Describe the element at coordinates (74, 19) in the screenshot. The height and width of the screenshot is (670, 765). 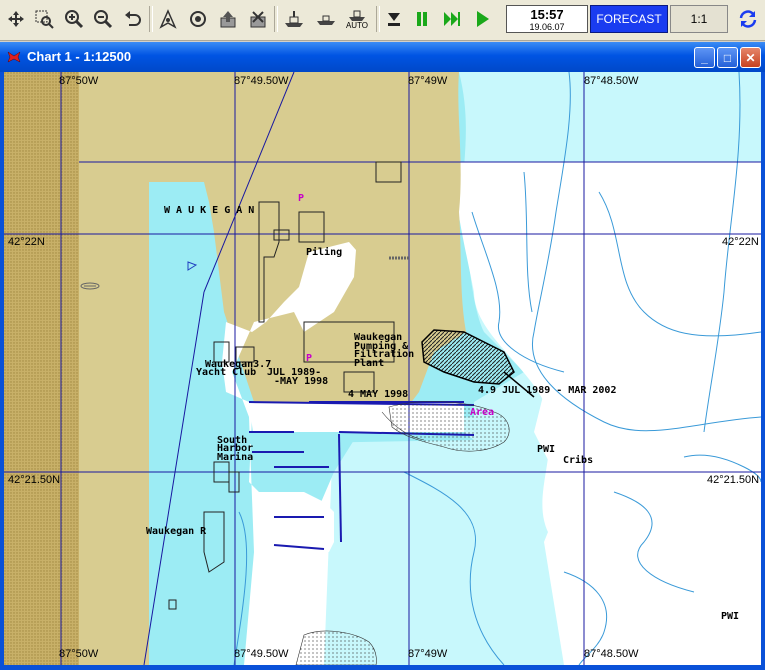
I see `zoom-in-icon` at that location.